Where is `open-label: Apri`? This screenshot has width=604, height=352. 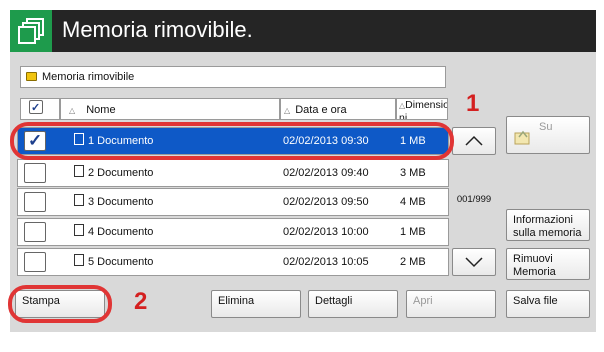
open-label: Apri is located at coordinates (423, 301).